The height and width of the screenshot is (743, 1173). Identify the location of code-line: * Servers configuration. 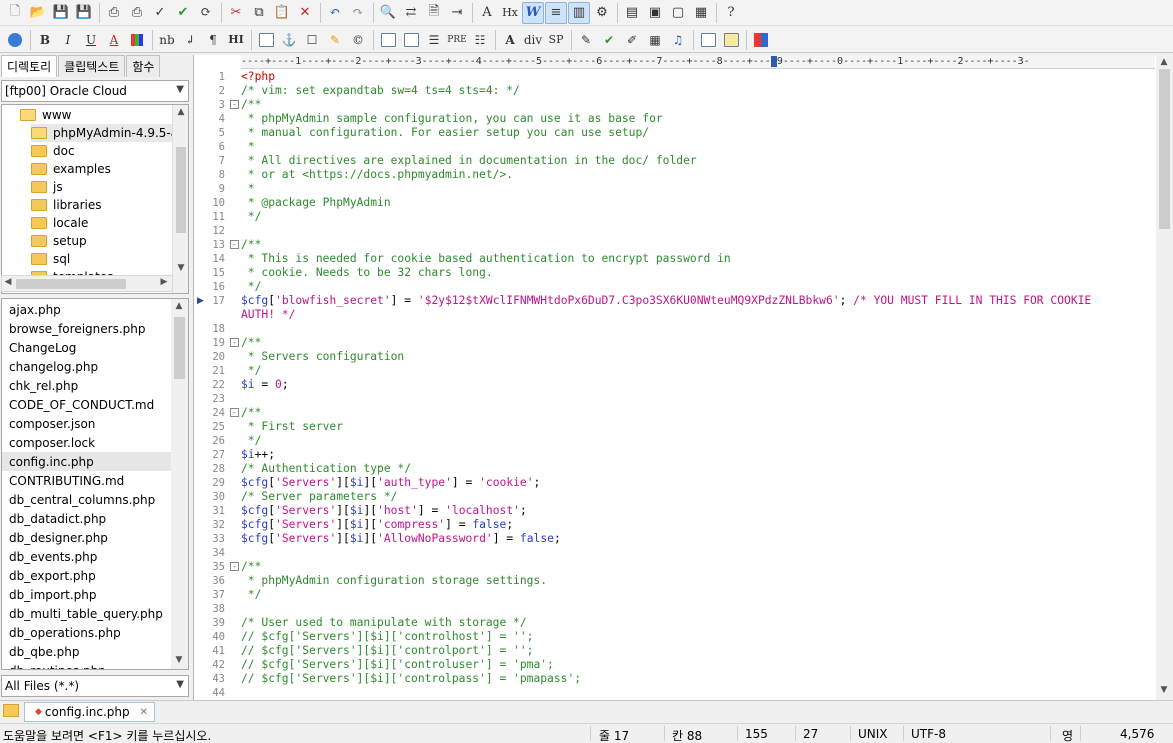
(322, 357).